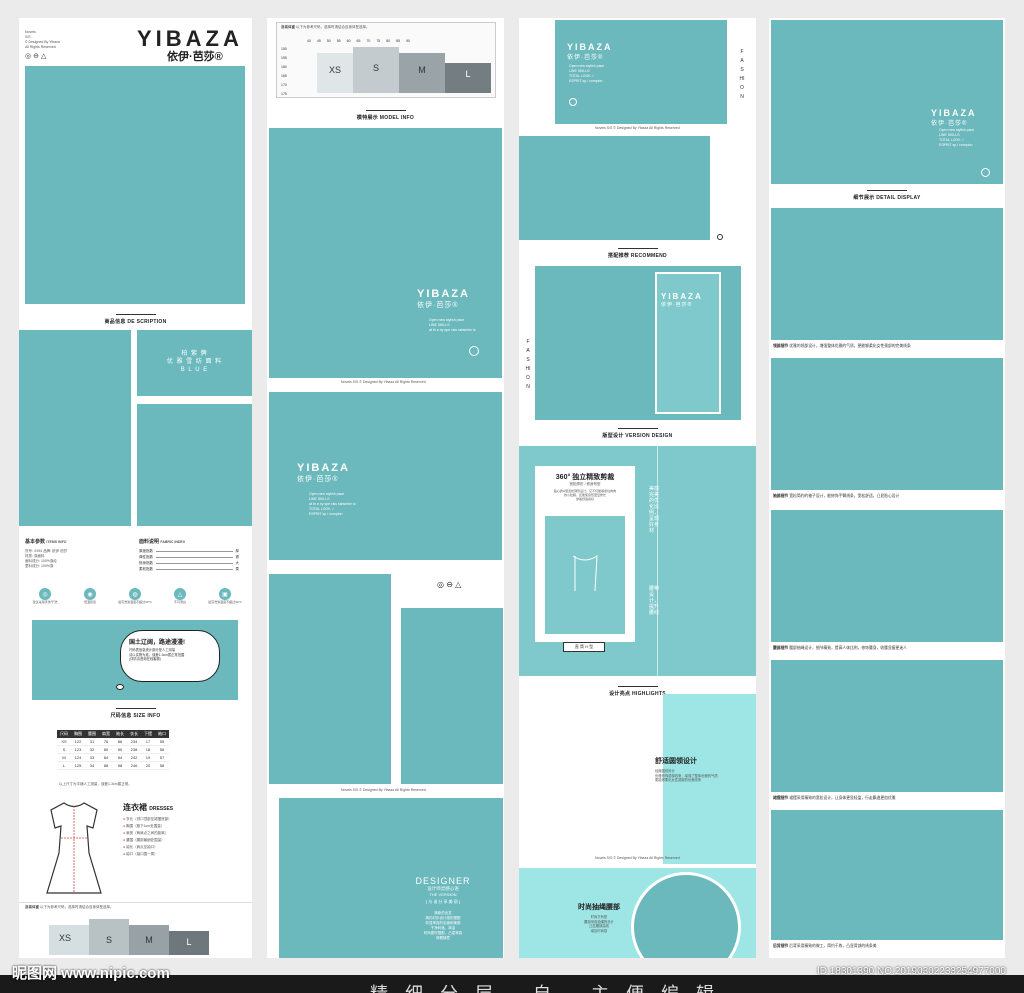 The height and width of the screenshot is (993, 1024). What do you see at coordinates (338, 41) in the screenshot?
I see `axis-tick: 55` at bounding box center [338, 41].